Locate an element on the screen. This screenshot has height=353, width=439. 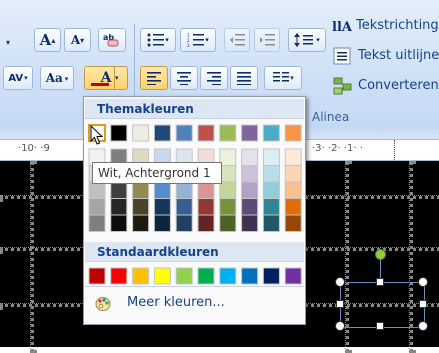
font-color-dropdown-arrow: ▾ is located at coordinates (120, 78).